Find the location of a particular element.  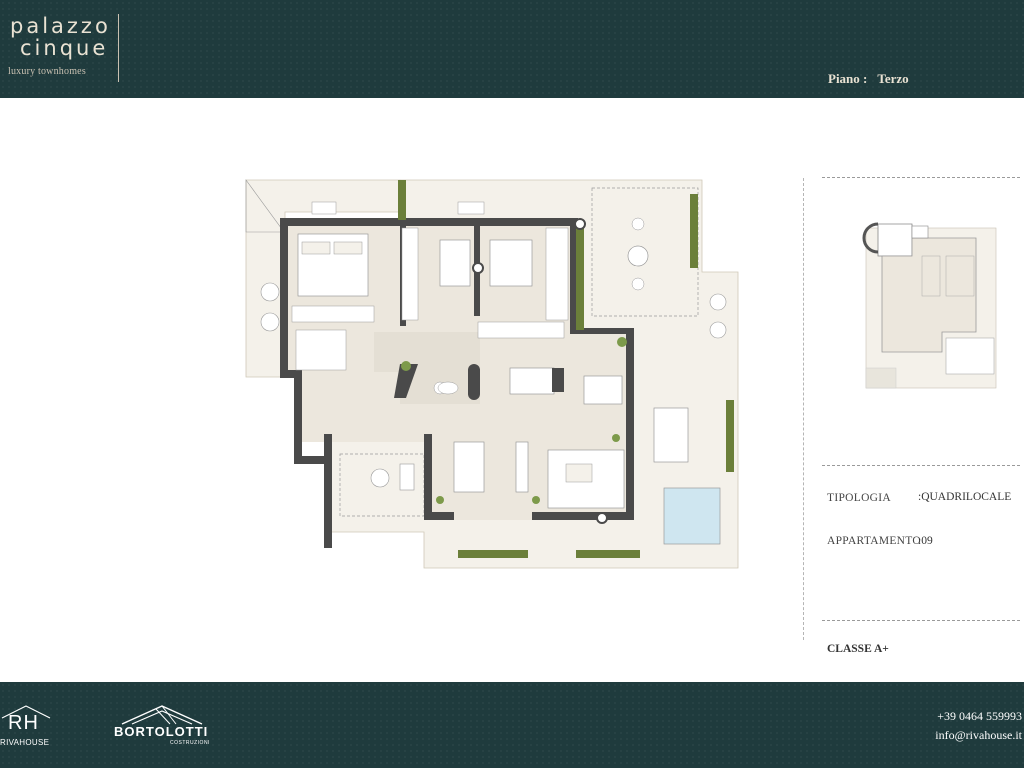

tipologia-value: :QUADRILOCALE is located at coordinates (965, 497).